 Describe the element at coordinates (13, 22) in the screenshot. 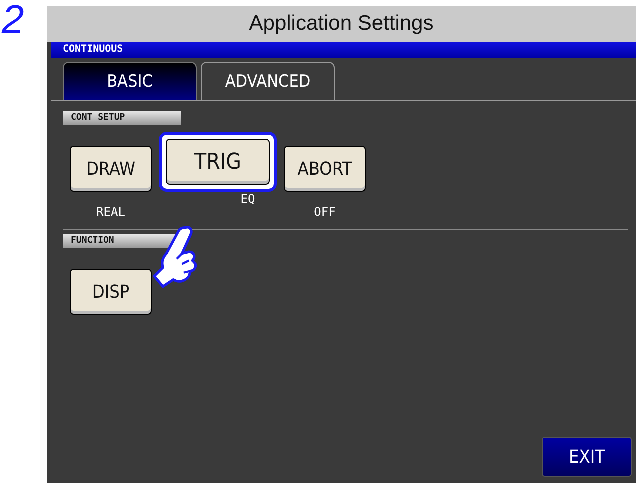

I see `step-number: 2` at that location.